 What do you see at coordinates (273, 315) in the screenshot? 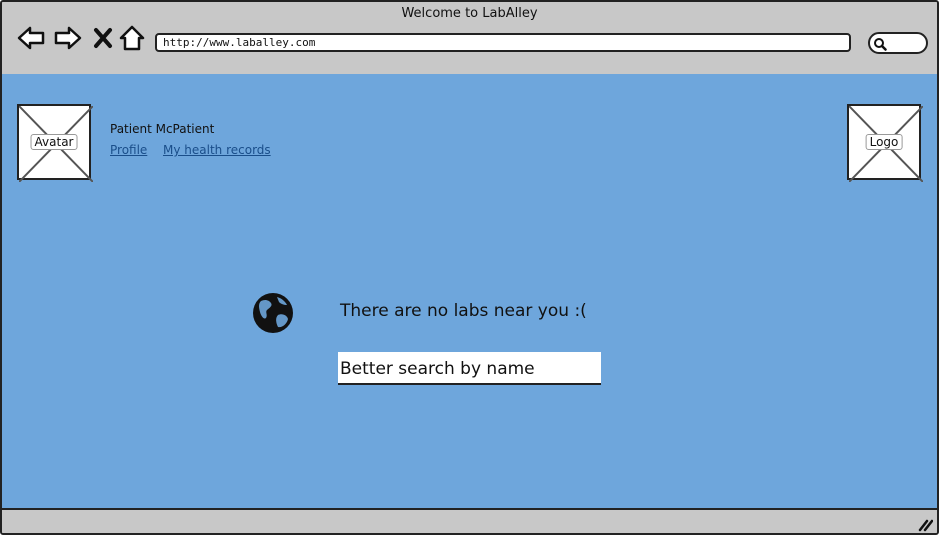
I see `globe-icon` at bounding box center [273, 315].